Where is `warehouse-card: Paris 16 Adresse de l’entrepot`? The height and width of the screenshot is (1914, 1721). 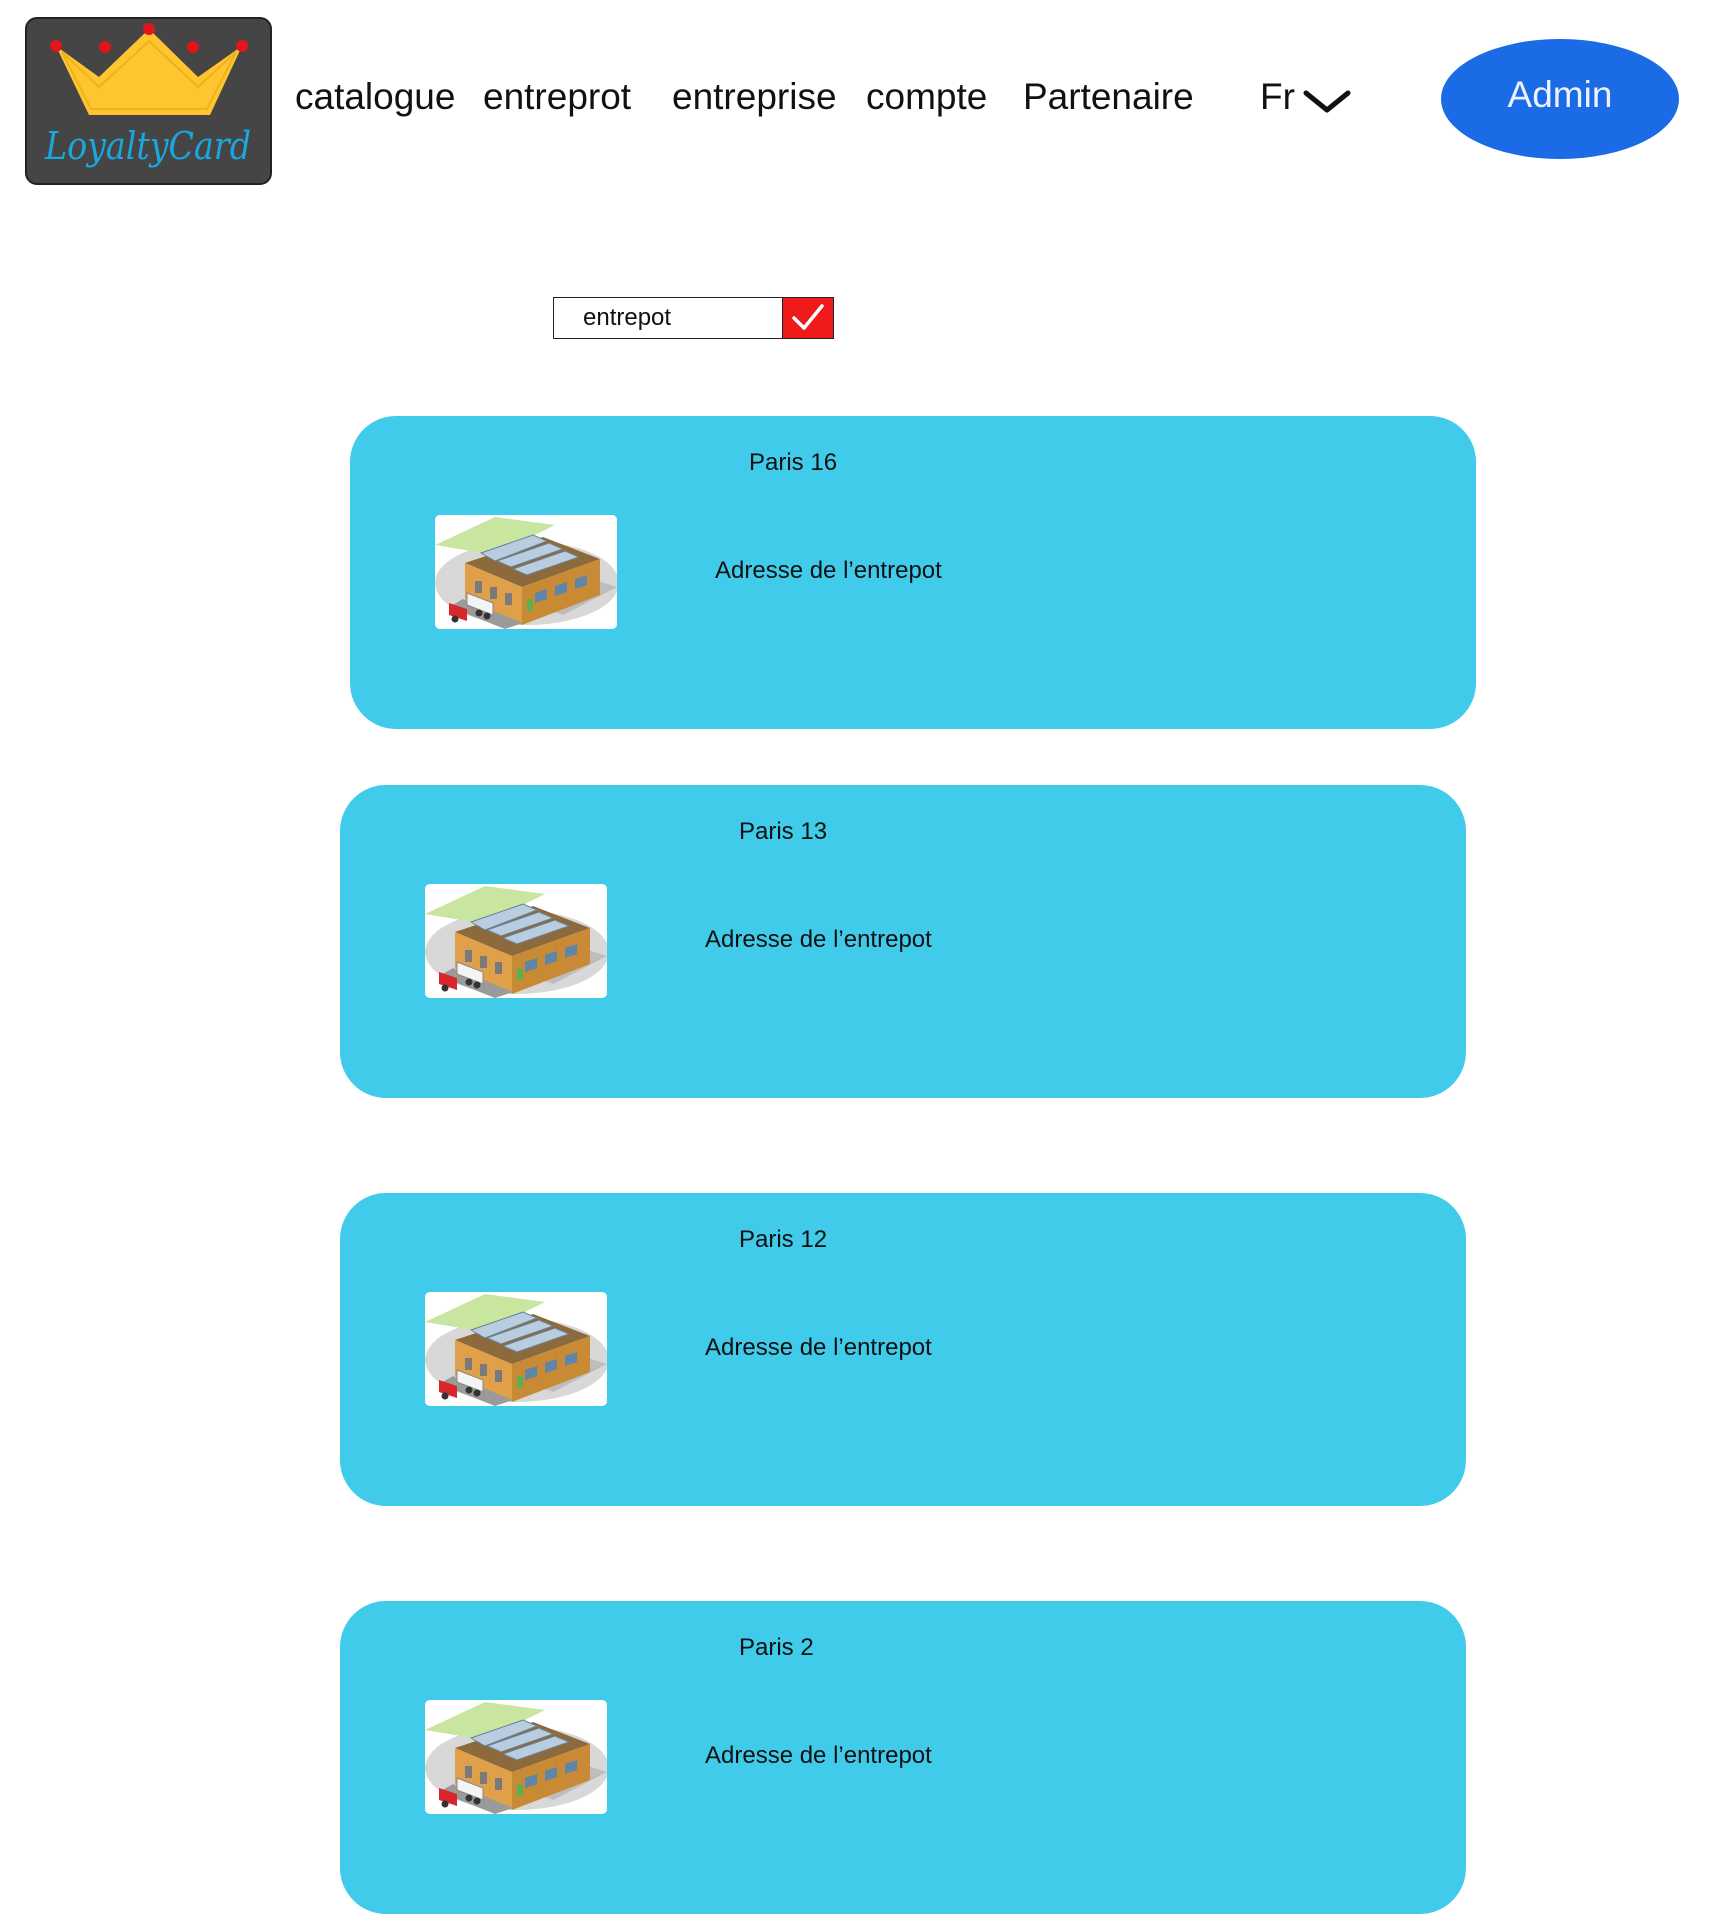 warehouse-card: Paris 16 Adresse de l’entrepot is located at coordinates (913, 572).